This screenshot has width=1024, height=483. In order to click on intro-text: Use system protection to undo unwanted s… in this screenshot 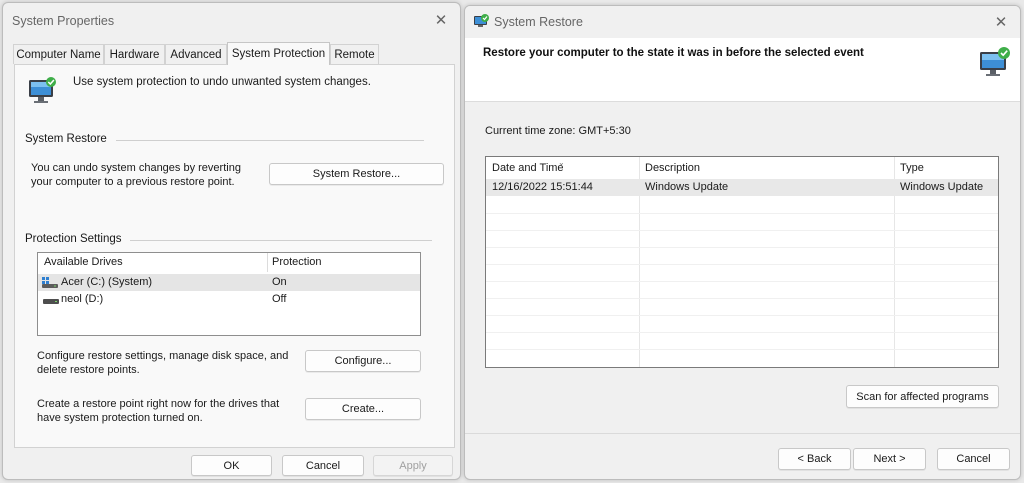, I will do `click(222, 82)`.